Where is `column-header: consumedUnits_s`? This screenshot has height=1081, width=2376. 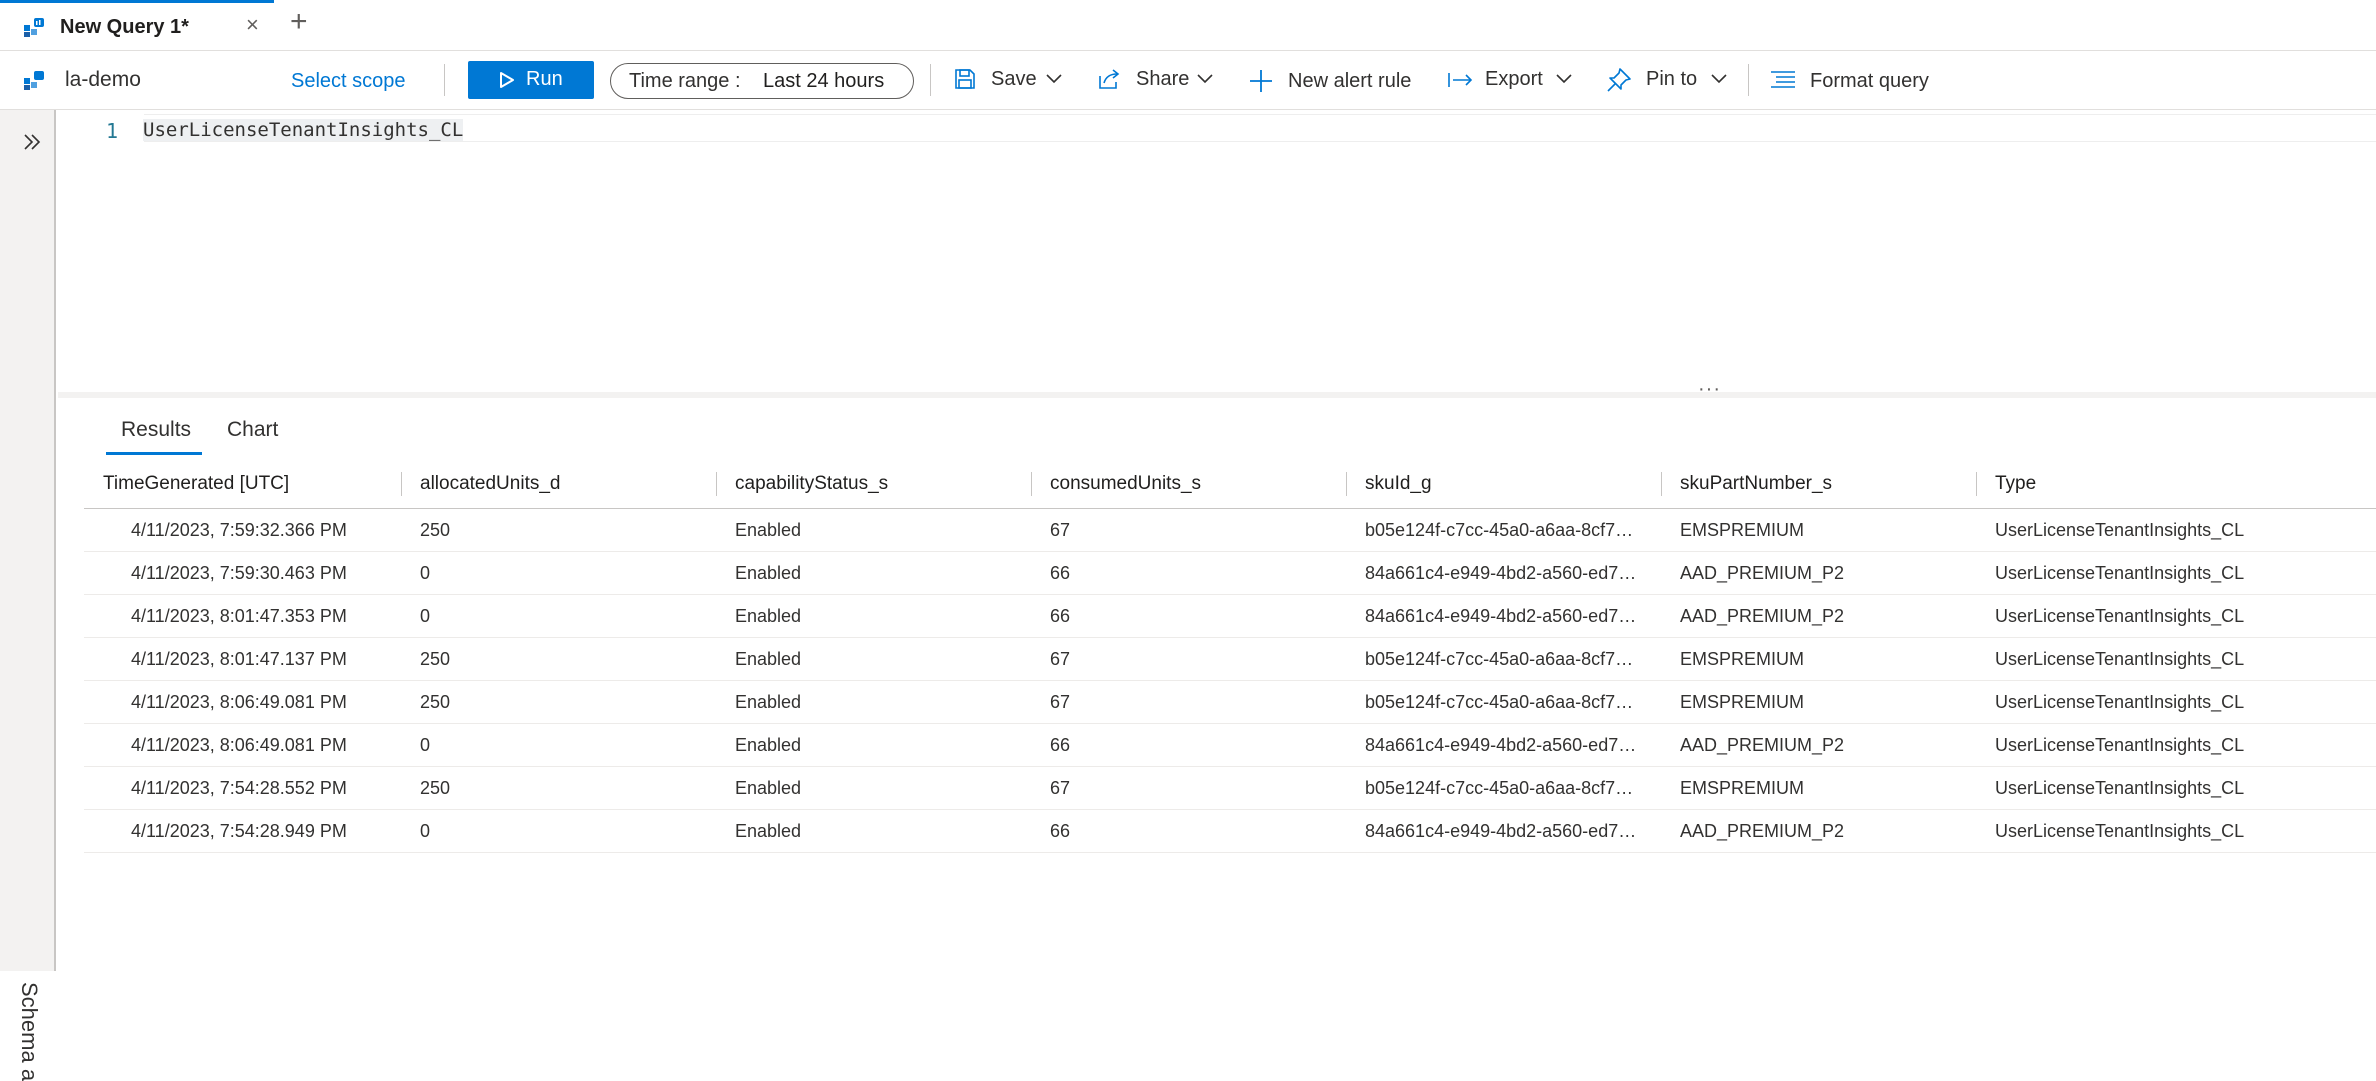 column-header: consumedUnits_s is located at coordinates (1188, 484).